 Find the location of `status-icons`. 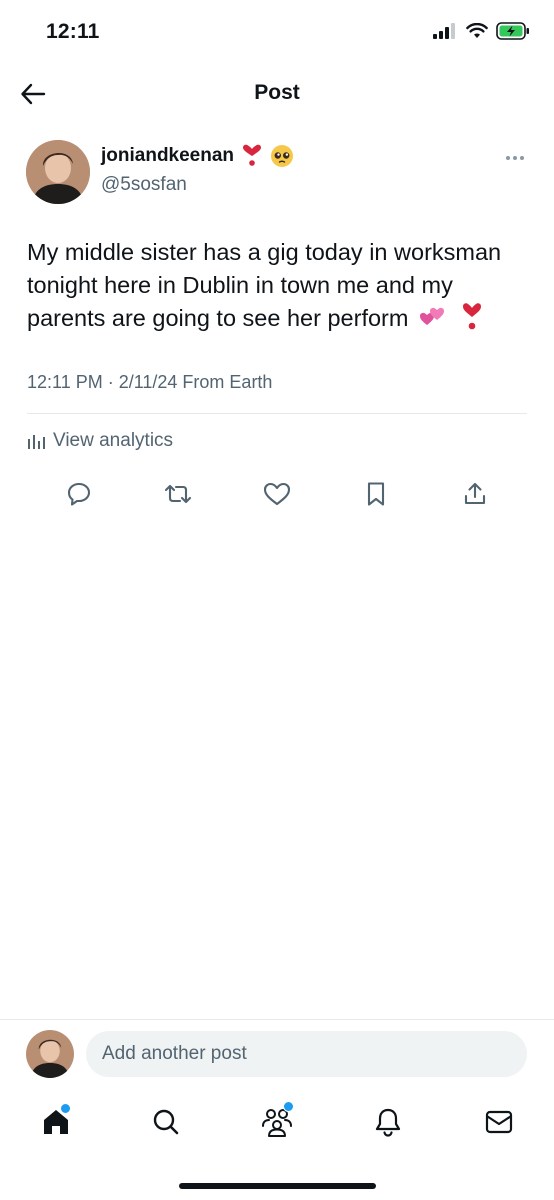

status-icons is located at coordinates (481, 31).